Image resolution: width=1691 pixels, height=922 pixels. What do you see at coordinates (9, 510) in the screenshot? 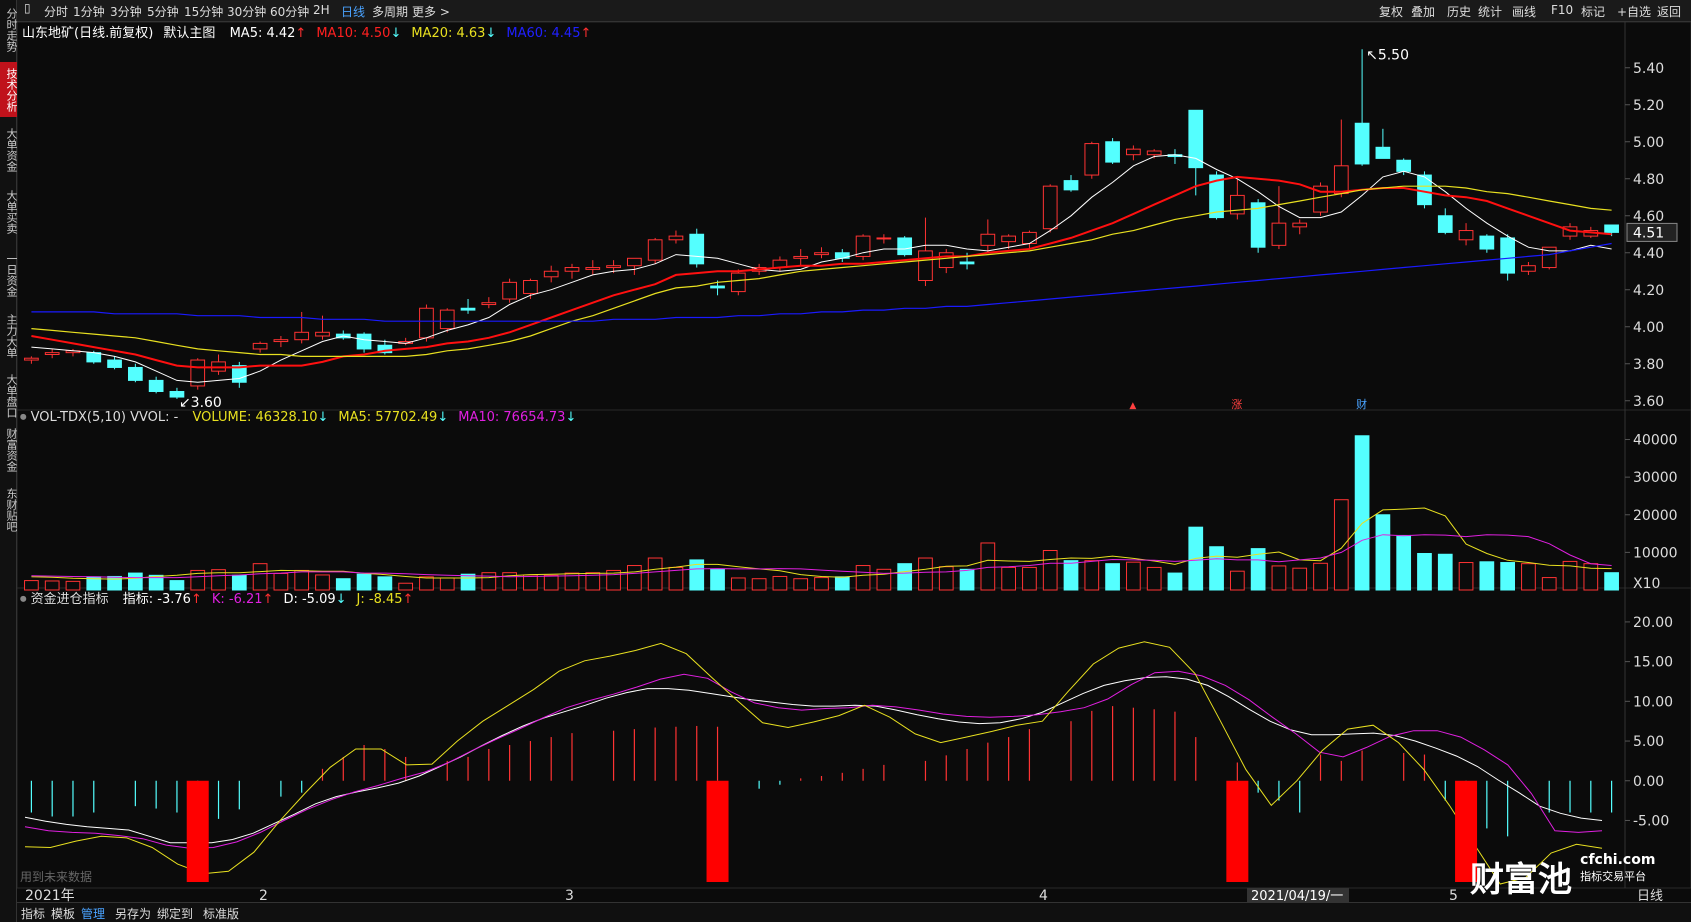
I see `sidebar-tab-8: 东财贴吧` at bounding box center [9, 510].